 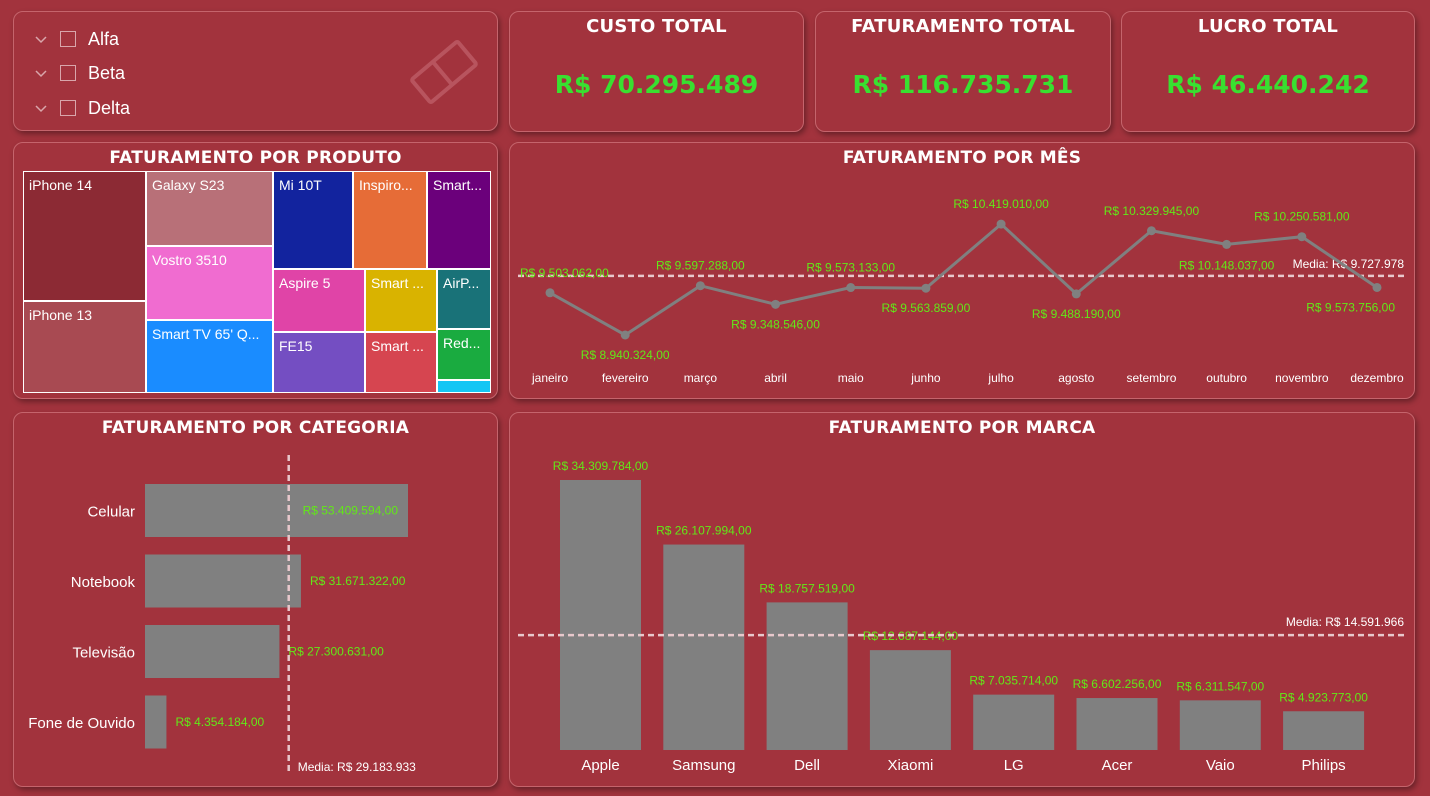 What do you see at coordinates (807, 765) in the screenshot?
I see `x-tick-label: Dell` at bounding box center [807, 765].